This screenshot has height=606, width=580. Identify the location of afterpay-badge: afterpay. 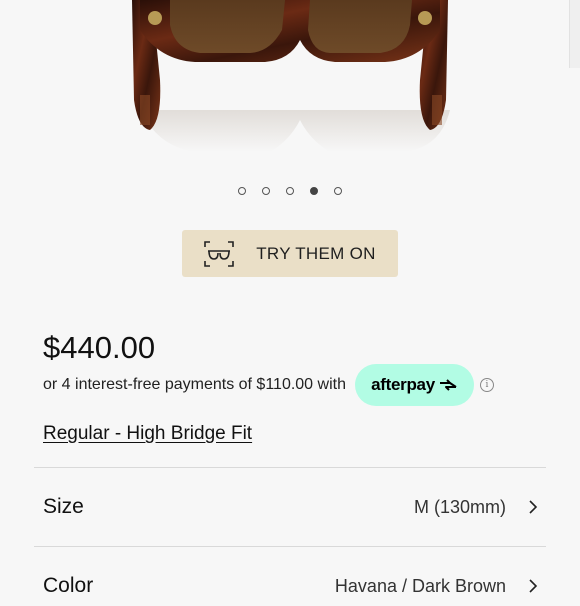
(414, 385).